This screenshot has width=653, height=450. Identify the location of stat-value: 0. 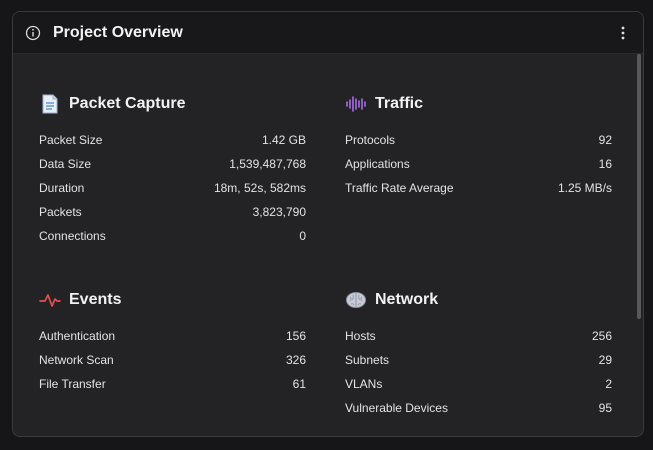
(302, 236).